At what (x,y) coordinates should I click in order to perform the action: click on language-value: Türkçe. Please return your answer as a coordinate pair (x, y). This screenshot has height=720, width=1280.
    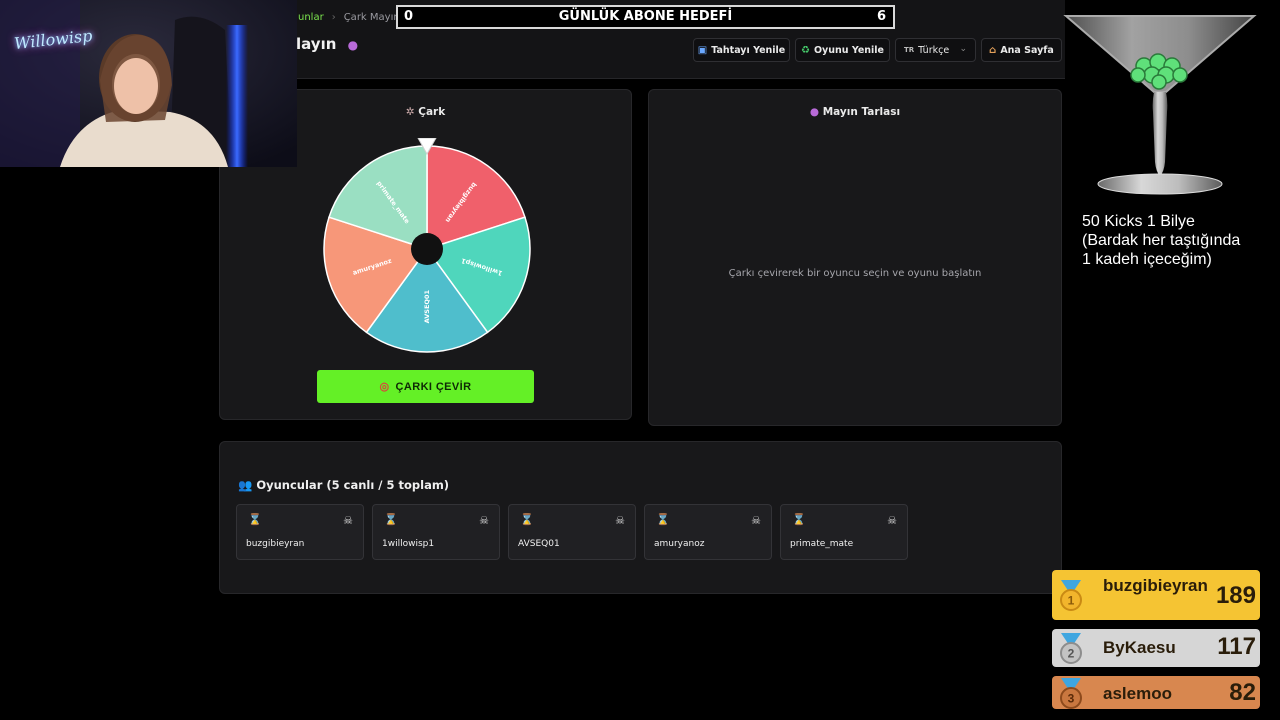
    Looking at the image, I should click on (934, 50).